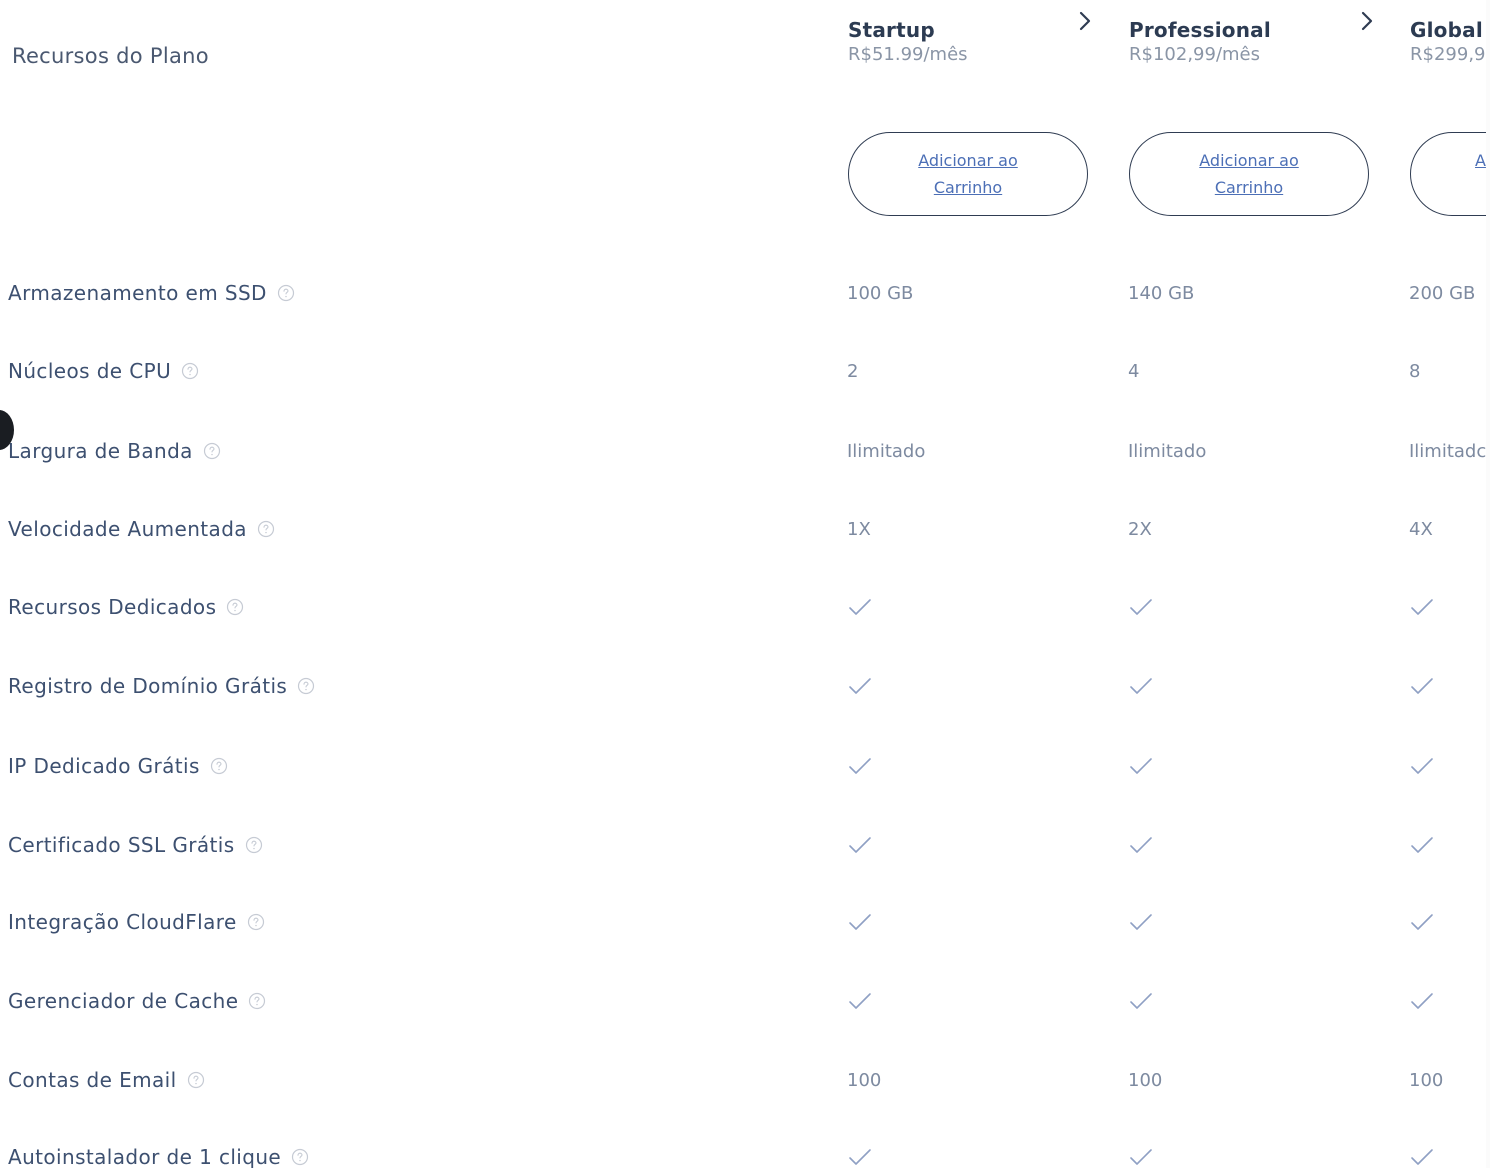 Image resolution: width=1490 pixels, height=1168 pixels. What do you see at coordinates (110, 56) in the screenshot?
I see `plan-features-heading: Recursos do Plano` at bounding box center [110, 56].